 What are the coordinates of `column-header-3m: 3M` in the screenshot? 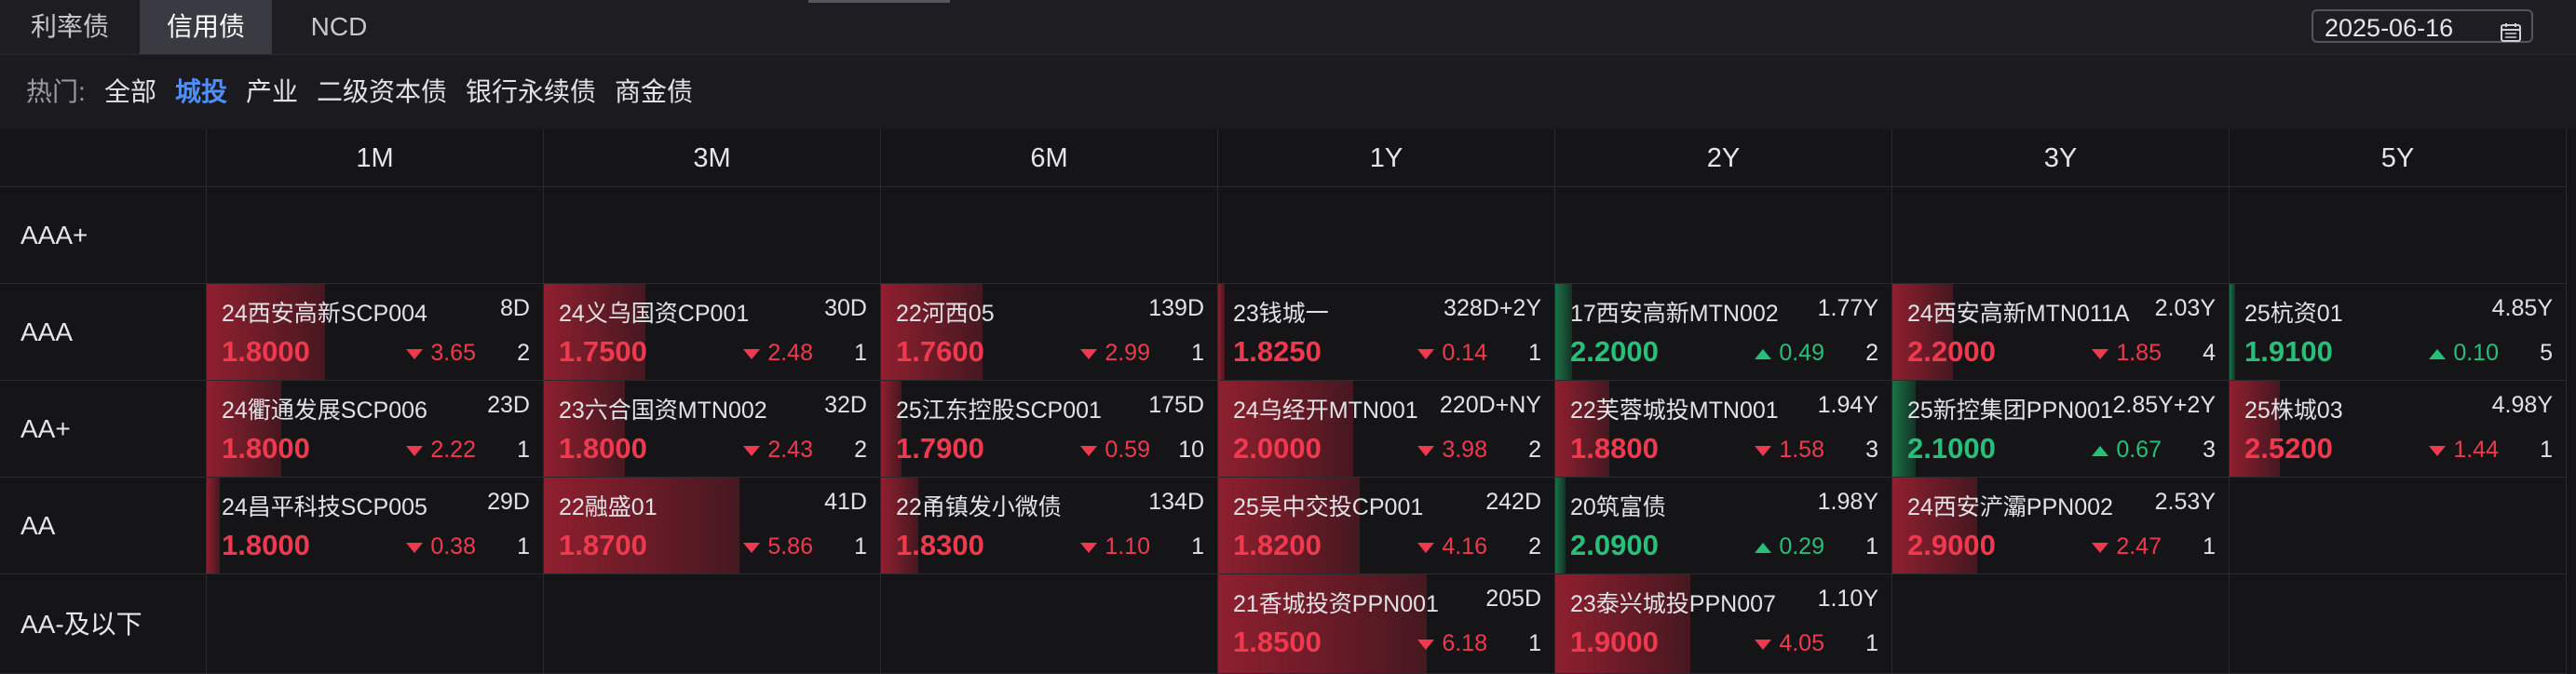 It's located at (712, 158).